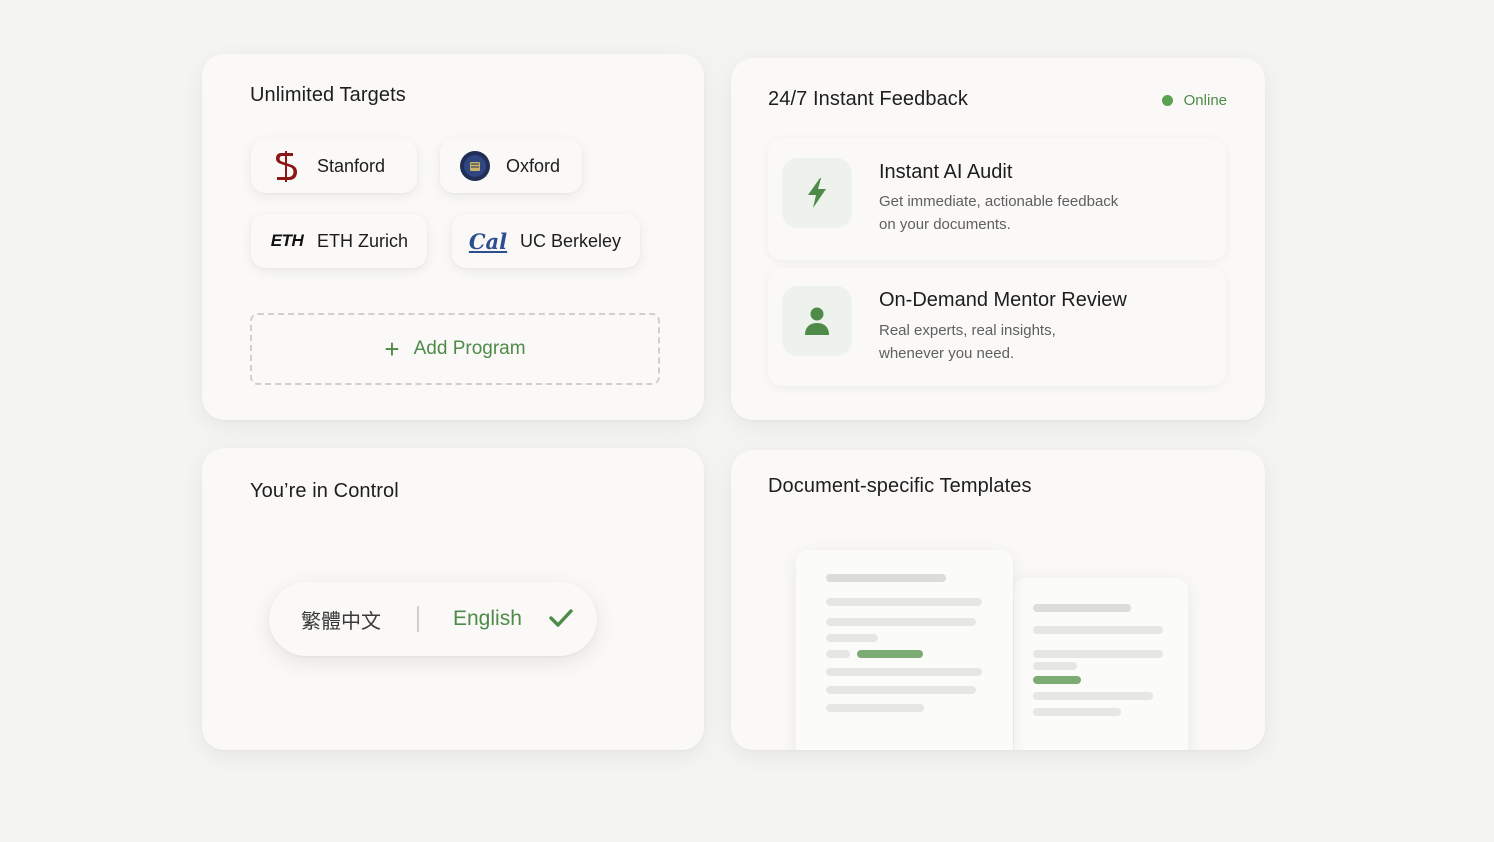  I want to click on school-name: ETH Zurich, so click(363, 240).